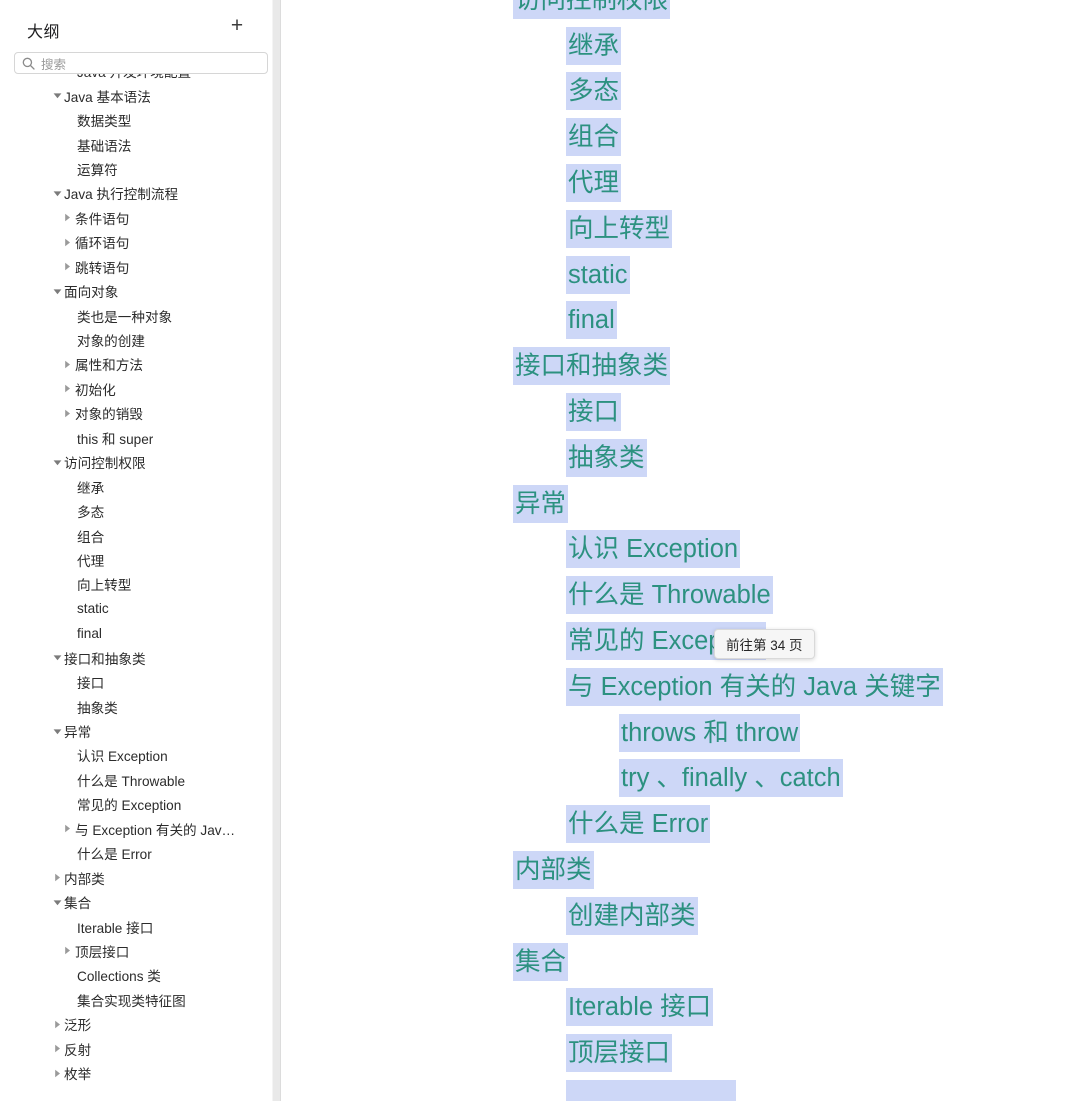 Image resolution: width=1080 pixels, height=1101 pixels. Describe the element at coordinates (680, 641) in the screenshot. I see `outline-text-line: 常见的 Exception` at that location.